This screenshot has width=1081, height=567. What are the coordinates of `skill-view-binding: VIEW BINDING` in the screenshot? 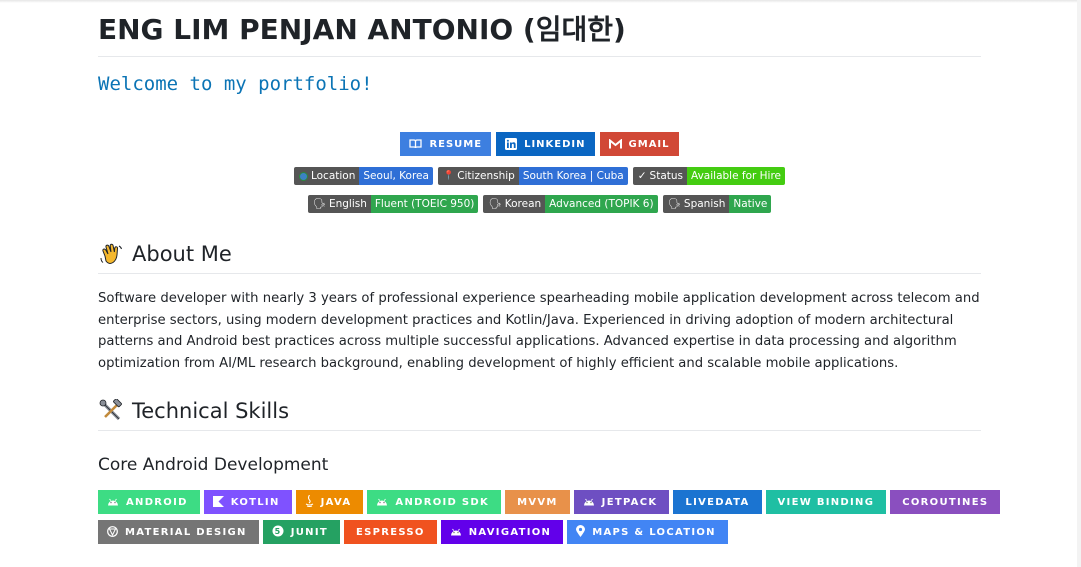 It's located at (826, 502).